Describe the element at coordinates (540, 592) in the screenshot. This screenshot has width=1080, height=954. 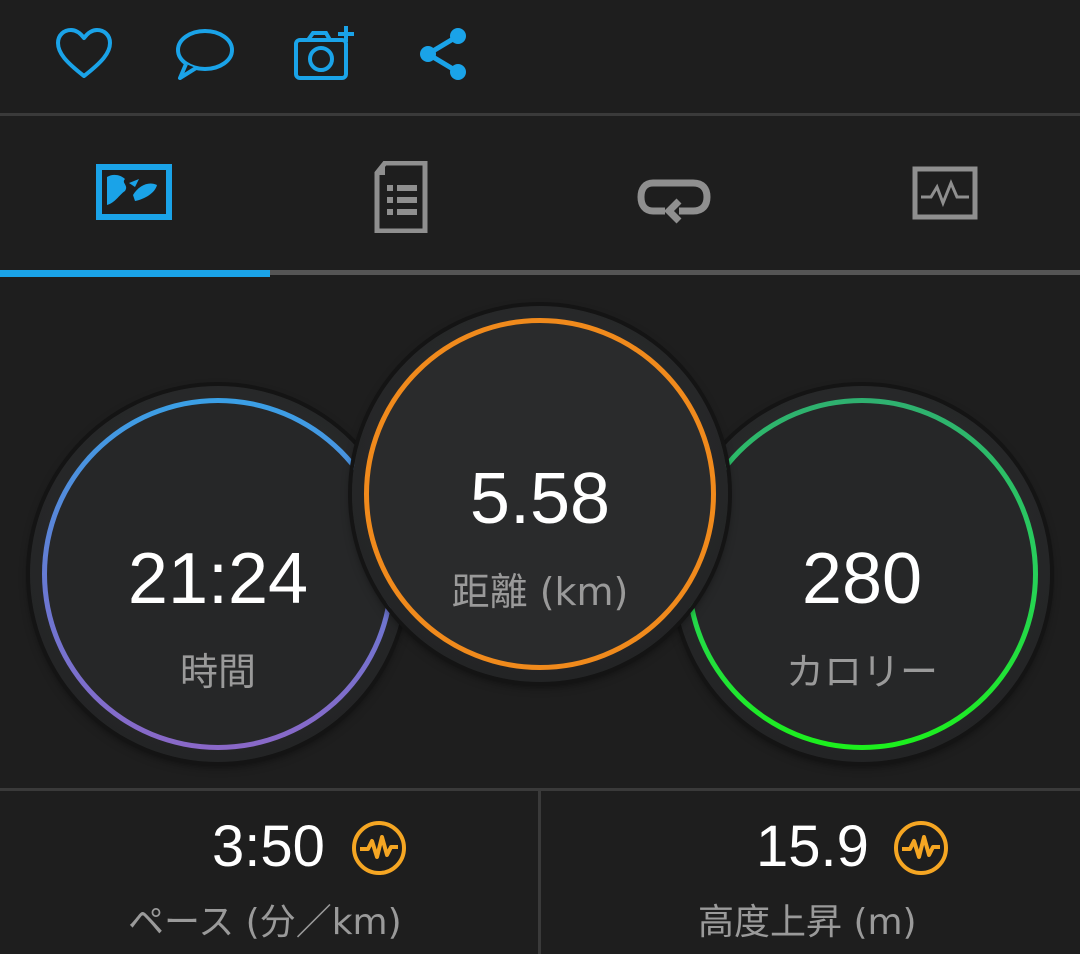
I see `distance-label: 距離 (km)` at that location.